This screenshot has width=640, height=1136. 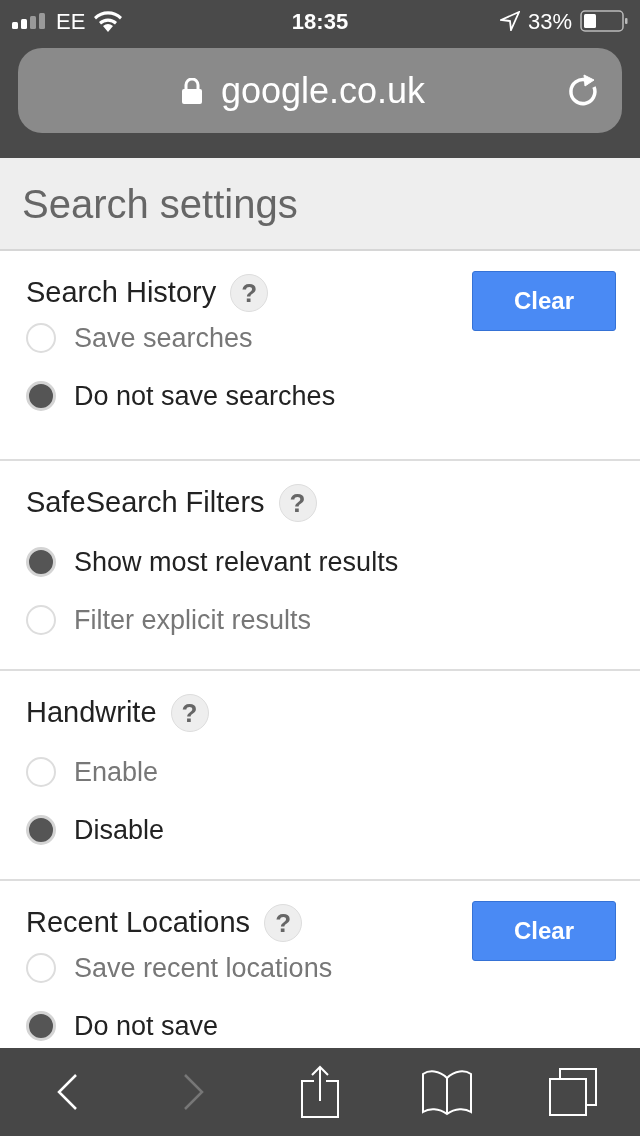 What do you see at coordinates (121, 293) in the screenshot?
I see `section-title: Search History` at bounding box center [121, 293].